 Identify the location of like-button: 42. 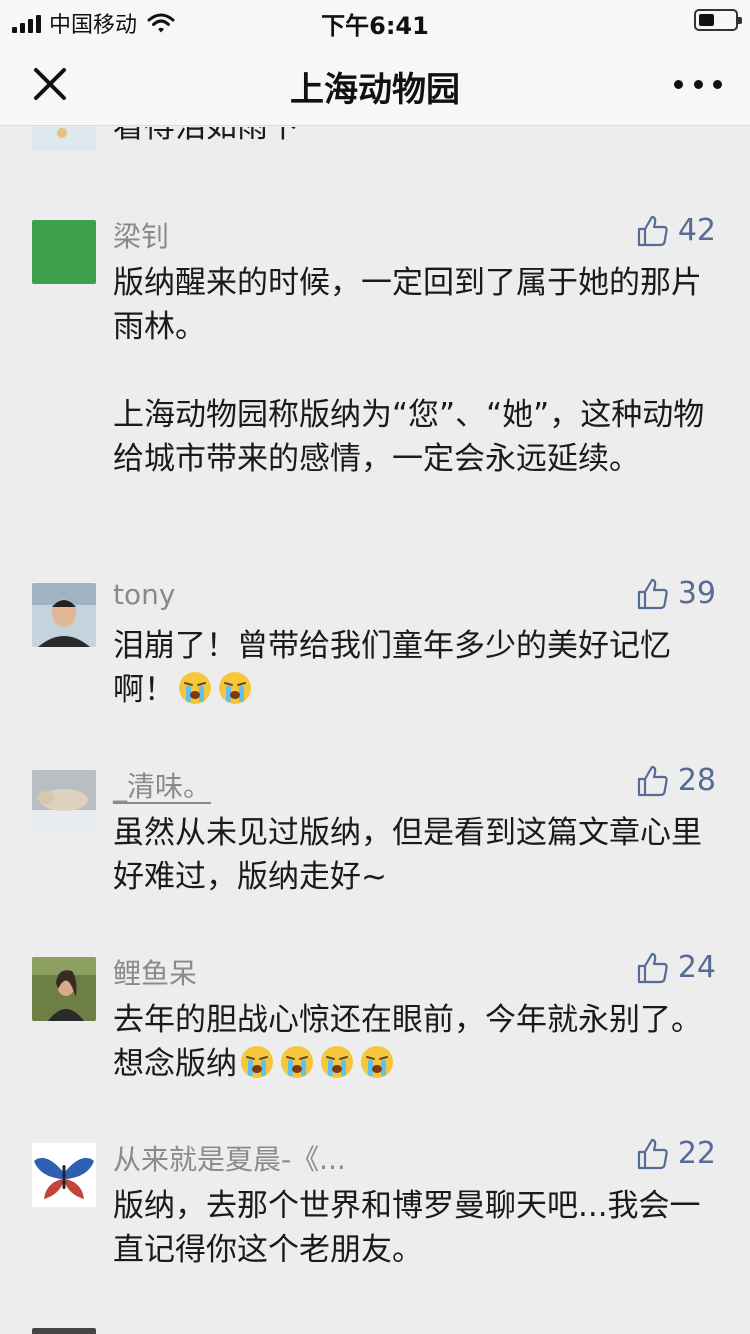
(676, 230).